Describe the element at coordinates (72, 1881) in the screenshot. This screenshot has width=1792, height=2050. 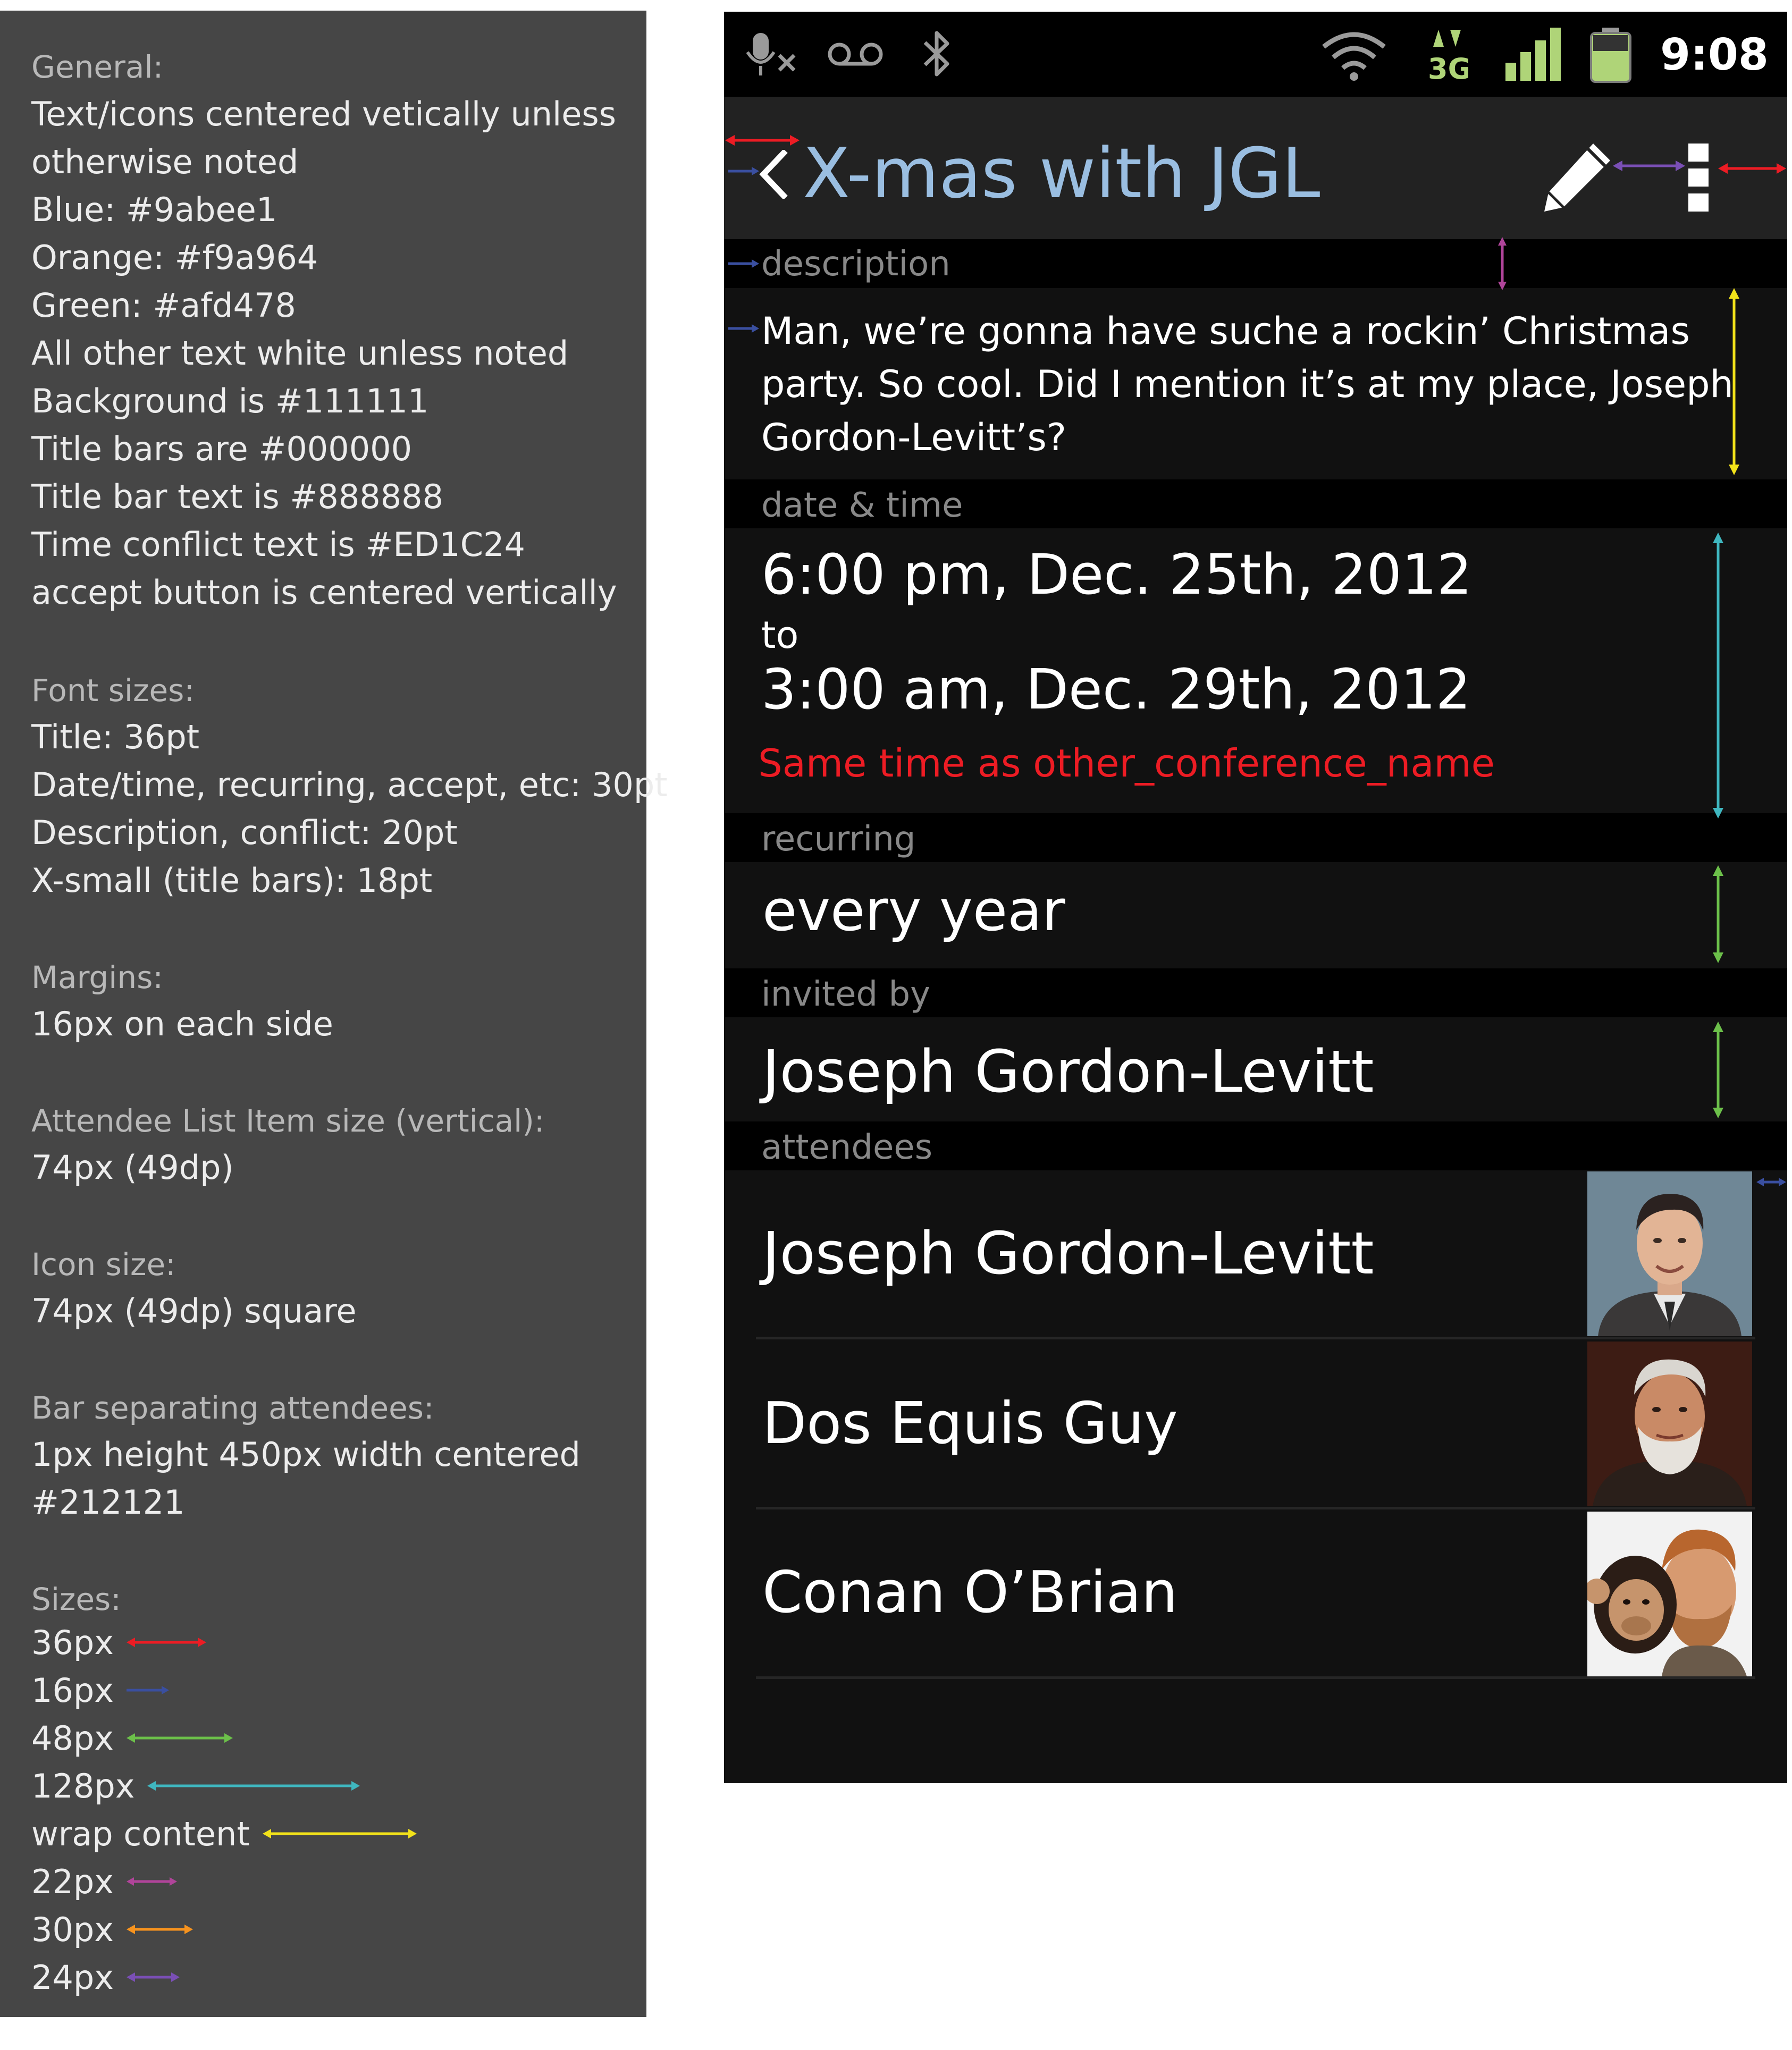
I see `legend-label: 22px` at that location.